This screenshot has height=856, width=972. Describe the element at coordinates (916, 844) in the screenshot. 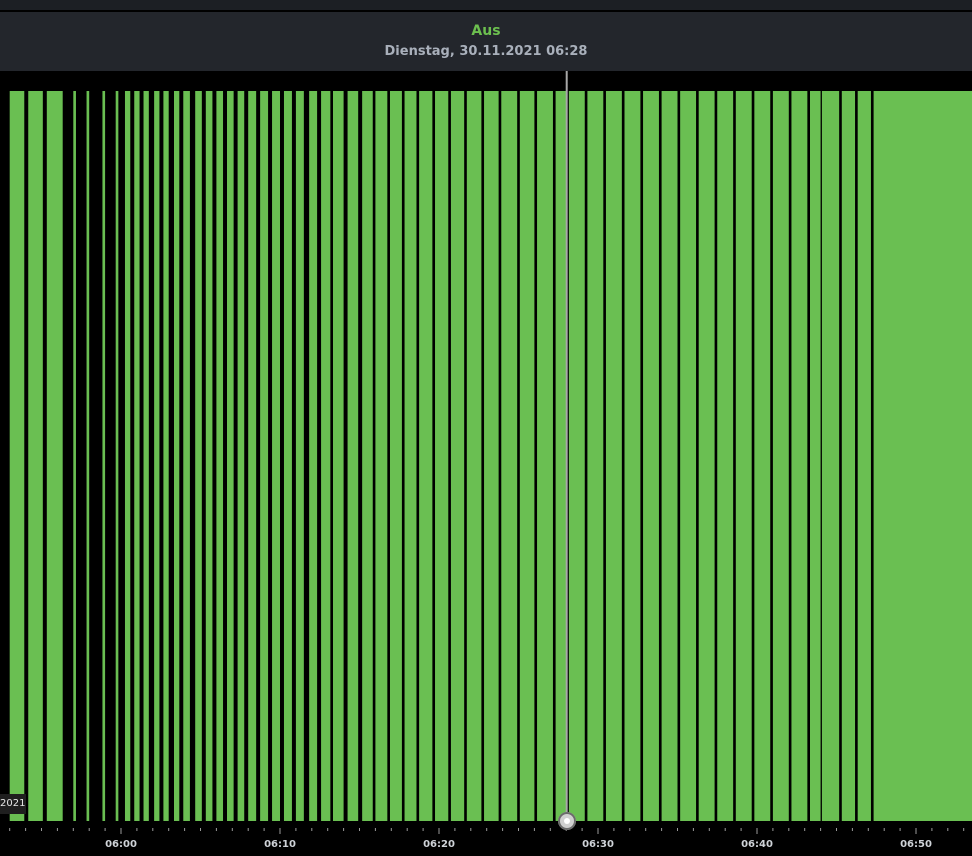

I see `x-tick-label: 06:50` at that location.